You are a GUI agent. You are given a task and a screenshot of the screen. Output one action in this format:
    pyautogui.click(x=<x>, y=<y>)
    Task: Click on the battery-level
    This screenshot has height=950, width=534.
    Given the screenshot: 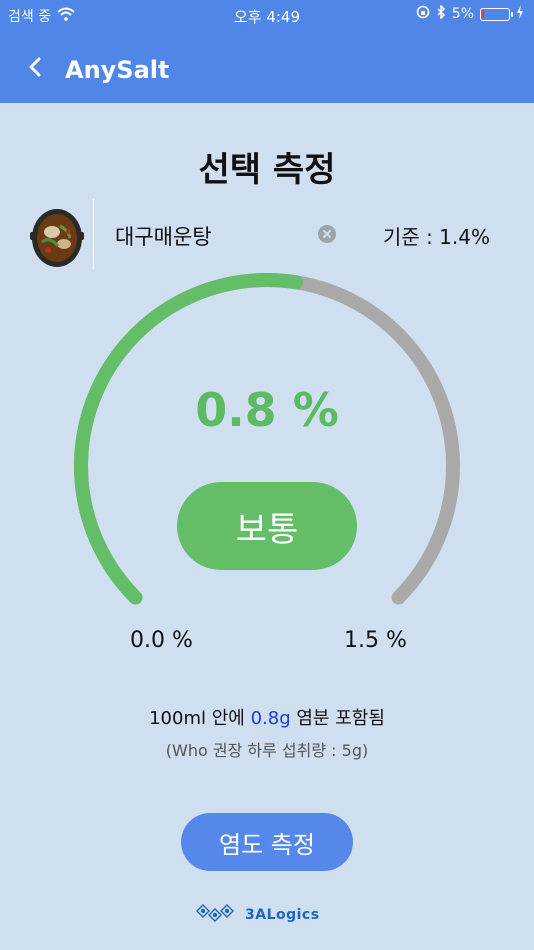 What is the action you would take?
    pyautogui.click(x=483, y=13)
    